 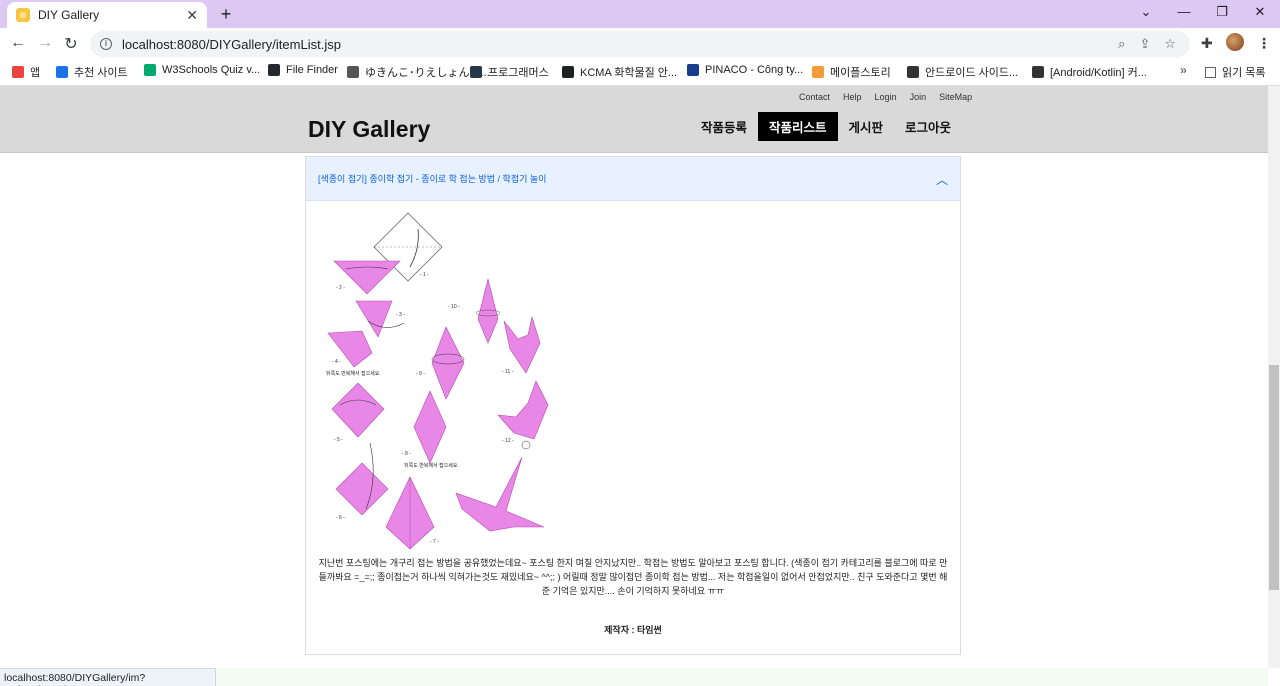 I want to click on profile-avatar, so click(x=1235, y=42).